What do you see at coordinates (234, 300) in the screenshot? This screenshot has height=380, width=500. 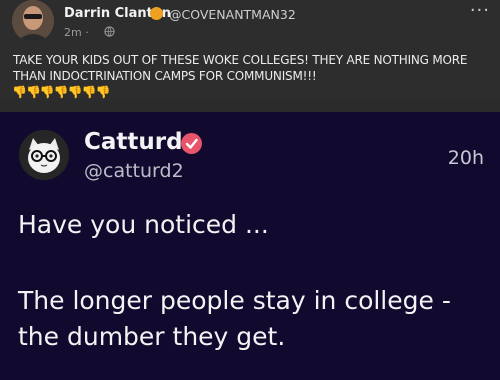 I see `tweet-text-line-2: The longer people stay in college -` at bounding box center [234, 300].